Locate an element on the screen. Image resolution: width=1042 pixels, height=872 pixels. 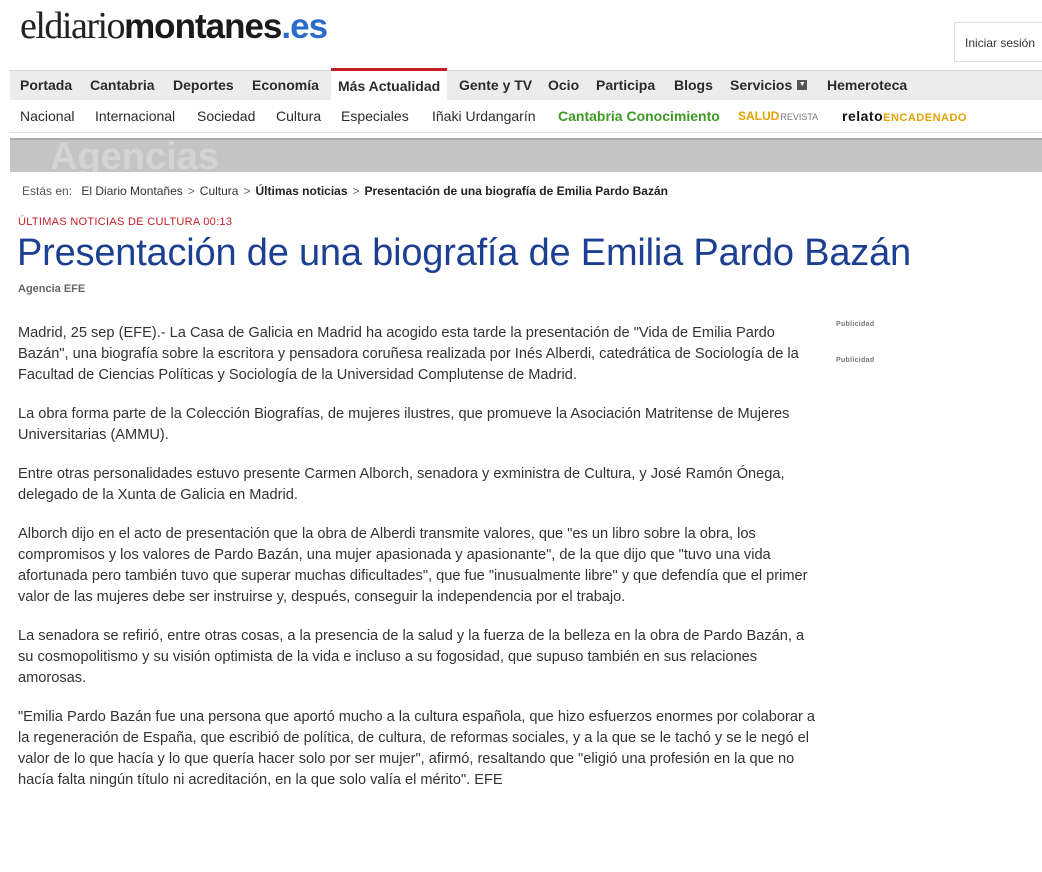
subnav-inaki-urdangarin: Iñaki Urdangarín is located at coordinates (484, 116).